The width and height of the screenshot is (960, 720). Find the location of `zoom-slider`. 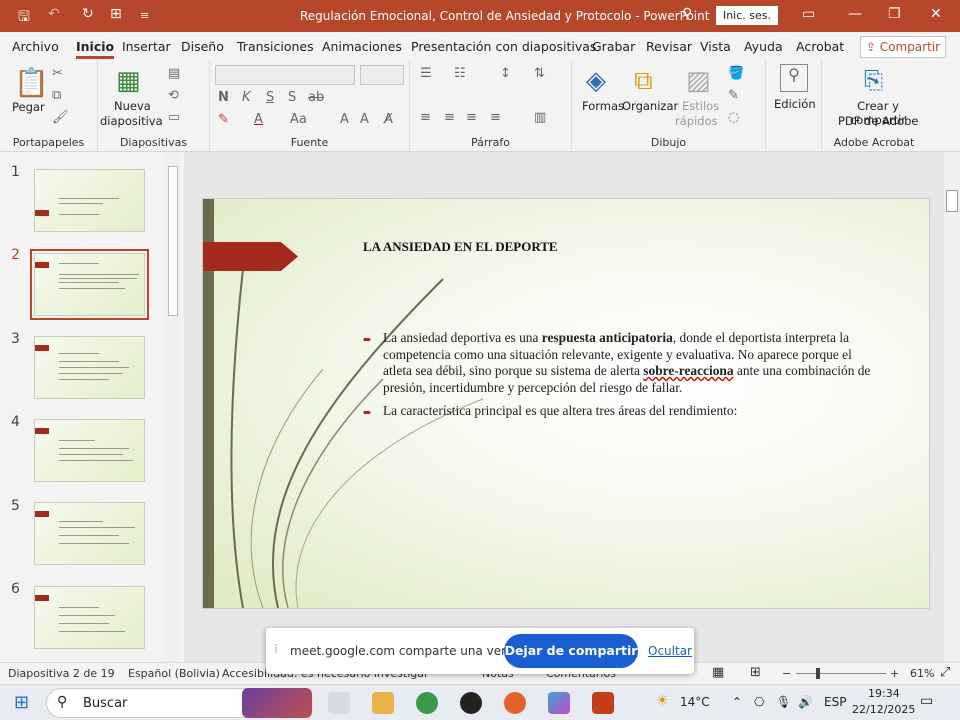

zoom-slider is located at coordinates (841, 673).